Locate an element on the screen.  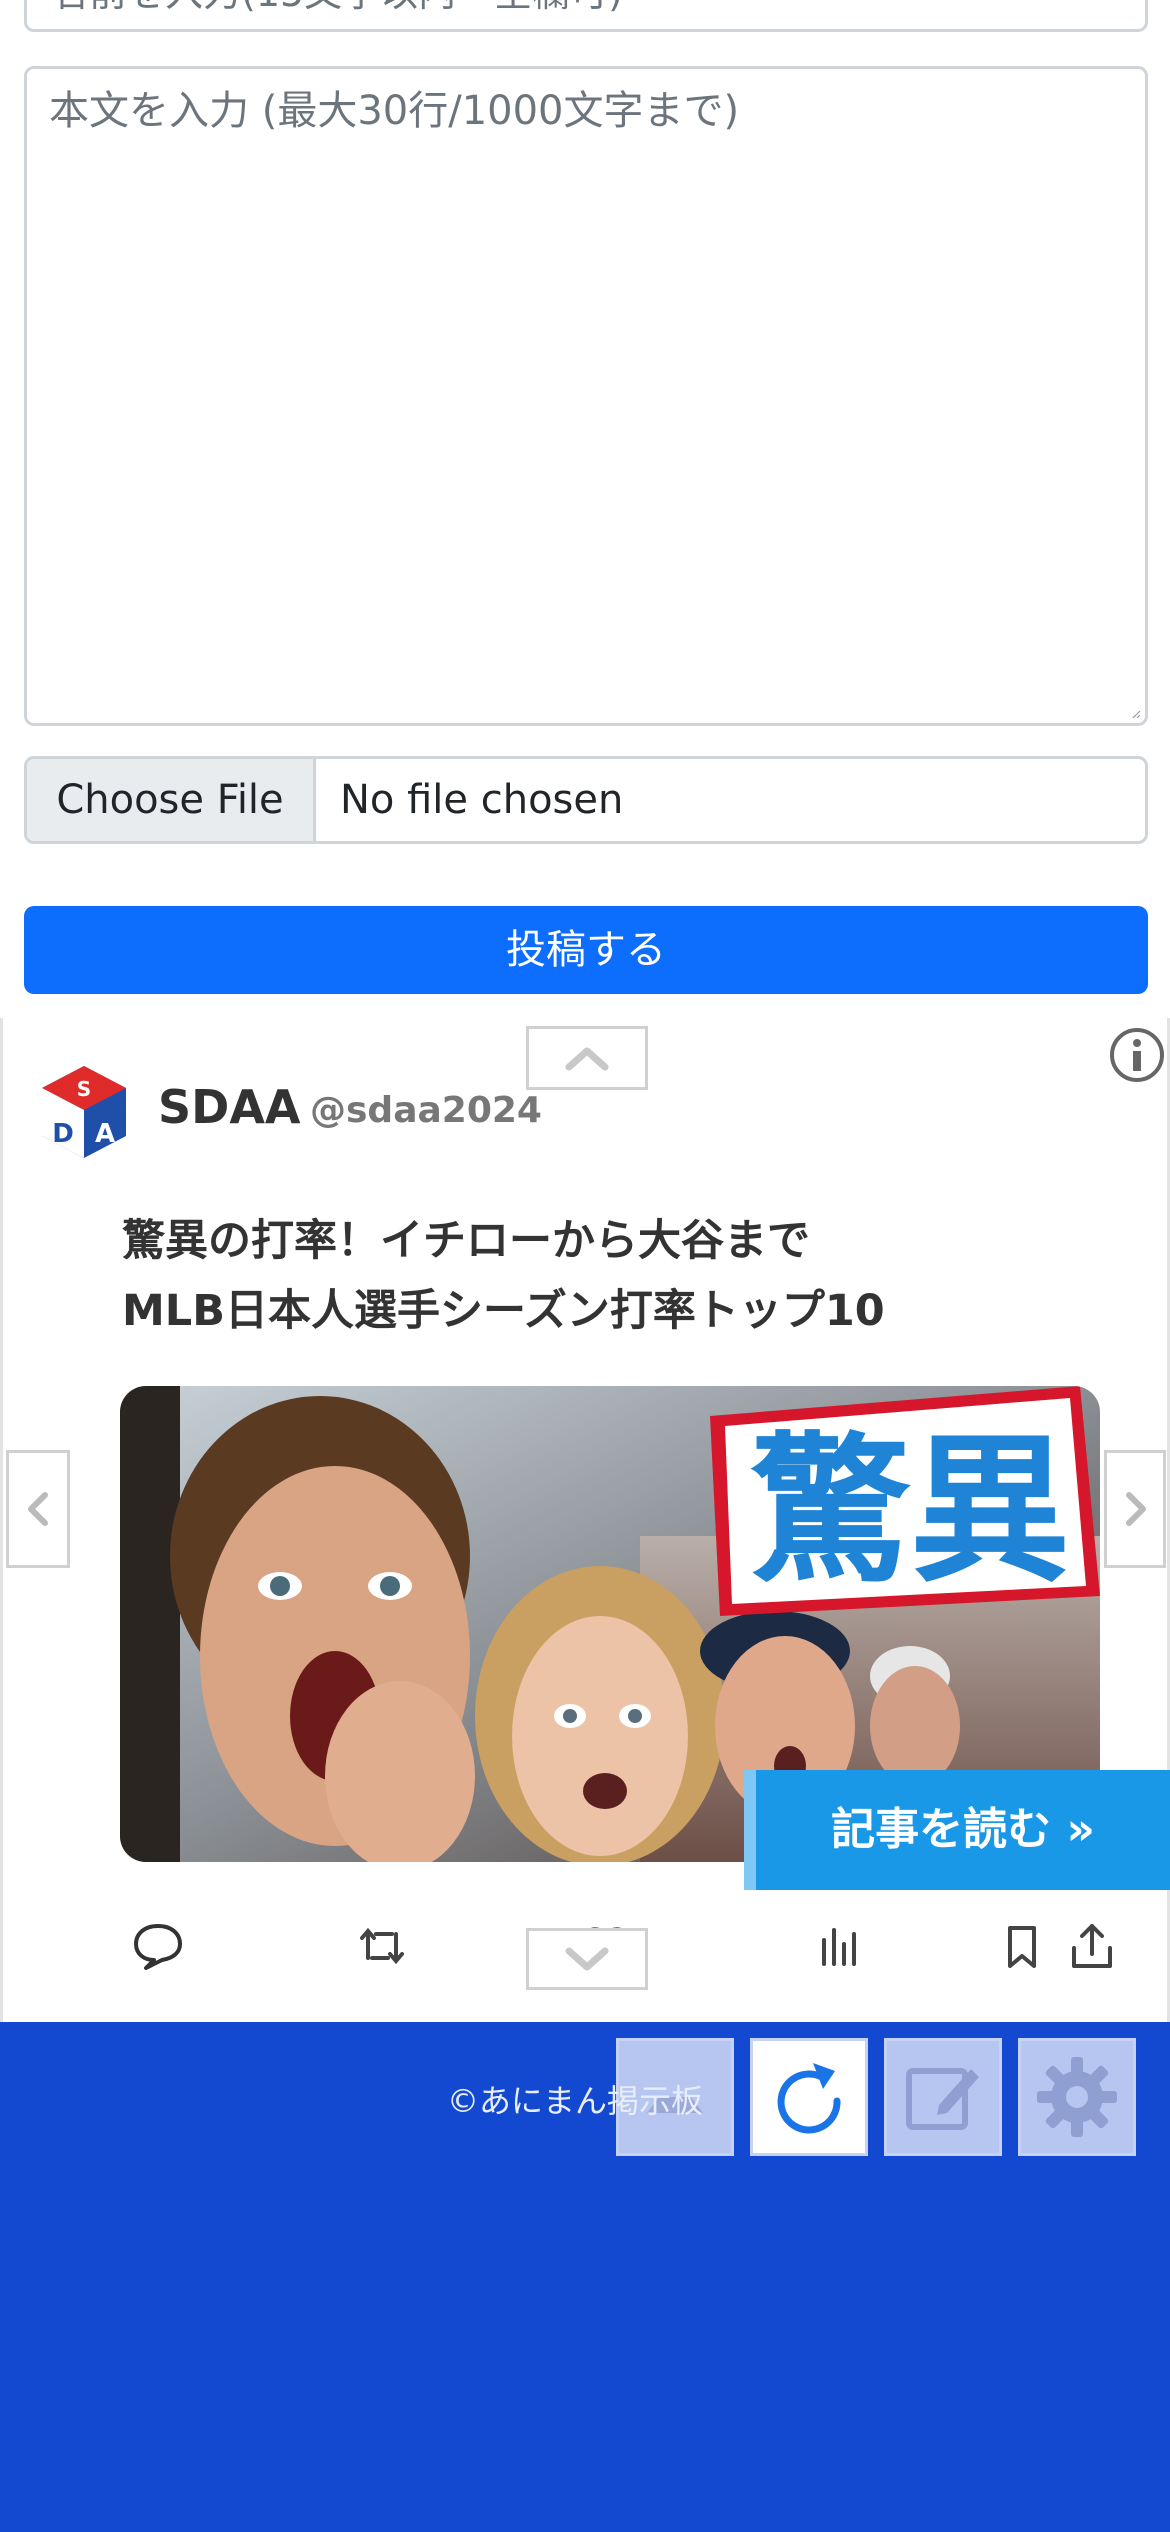
surprise-badge: 驚異 is located at coordinates (905, 1501).